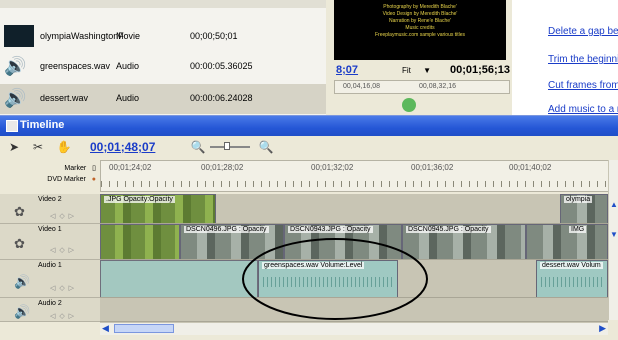  Describe the element at coordinates (480, 70) in the screenshot. I see `duration-readout: 00;01;56;13` at that location.